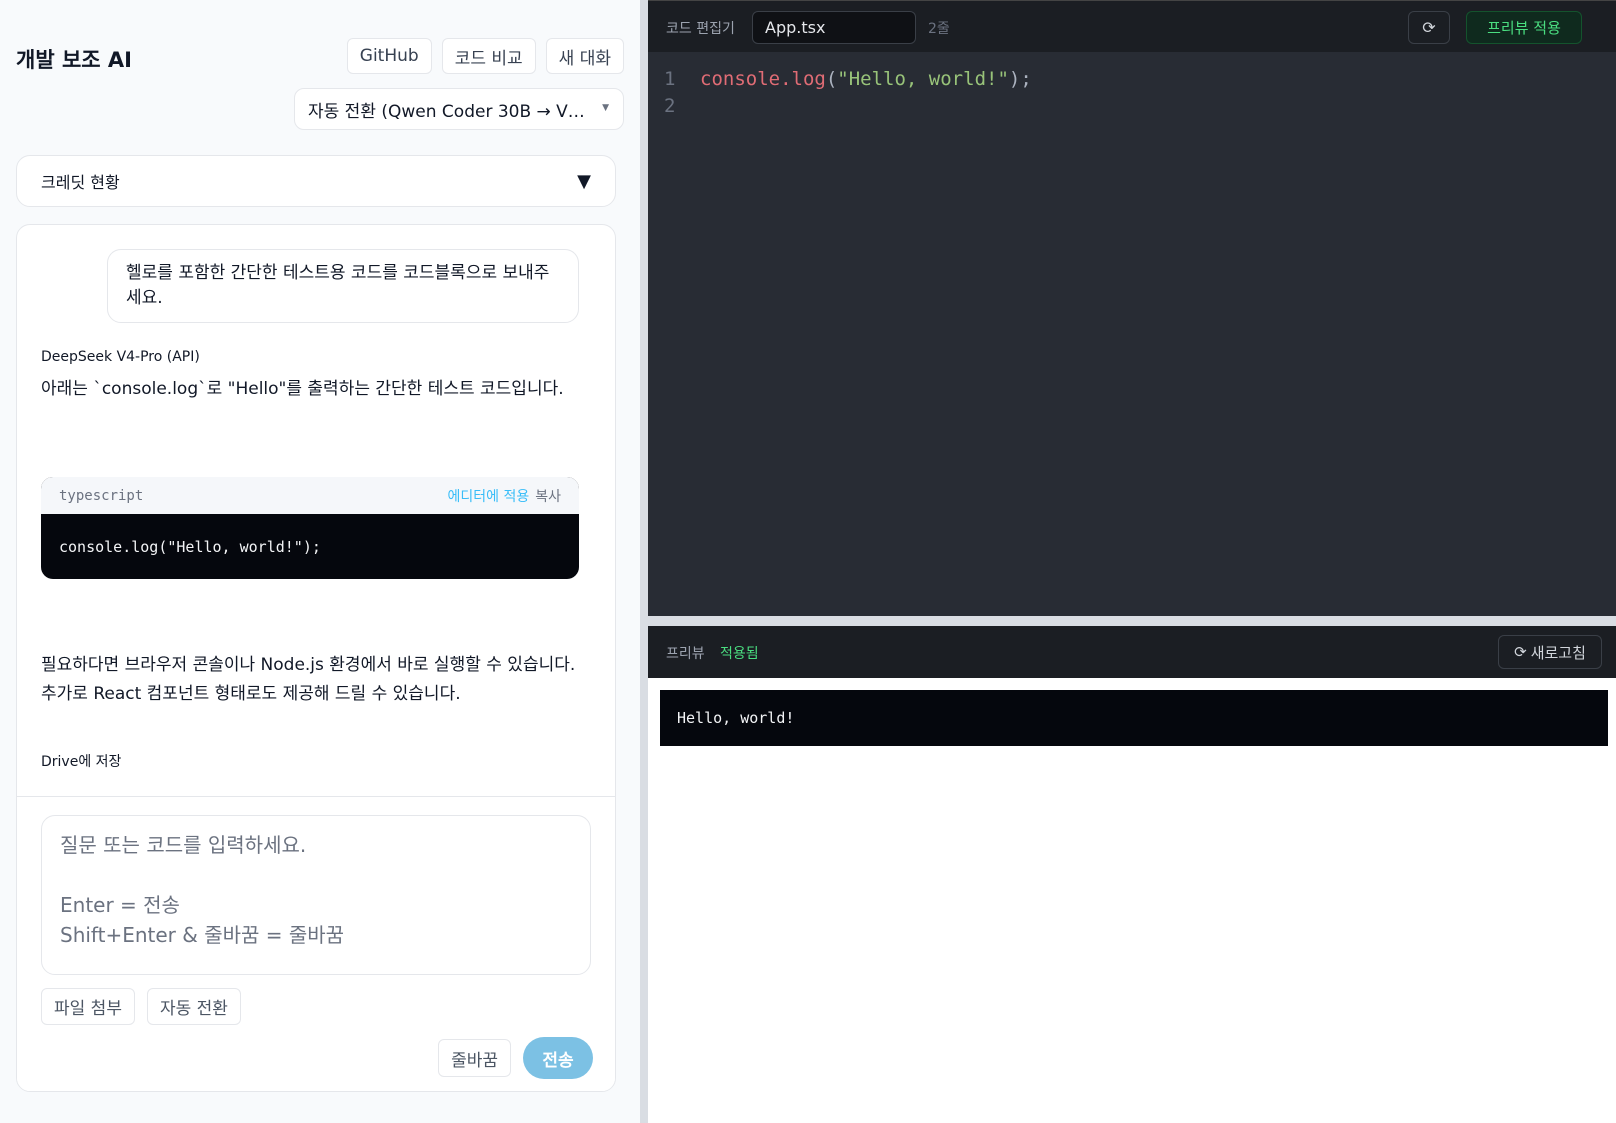 This screenshot has width=1616, height=1123. Describe the element at coordinates (670, 78) in the screenshot. I see `line-number: 1` at that location.